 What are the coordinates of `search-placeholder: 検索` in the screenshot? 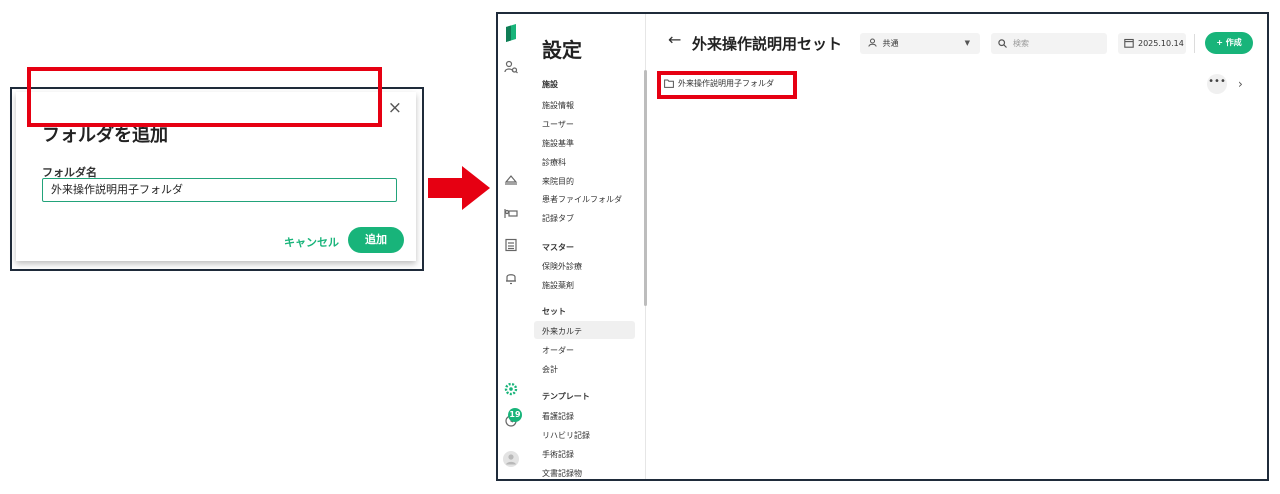 It's located at (1021, 43).